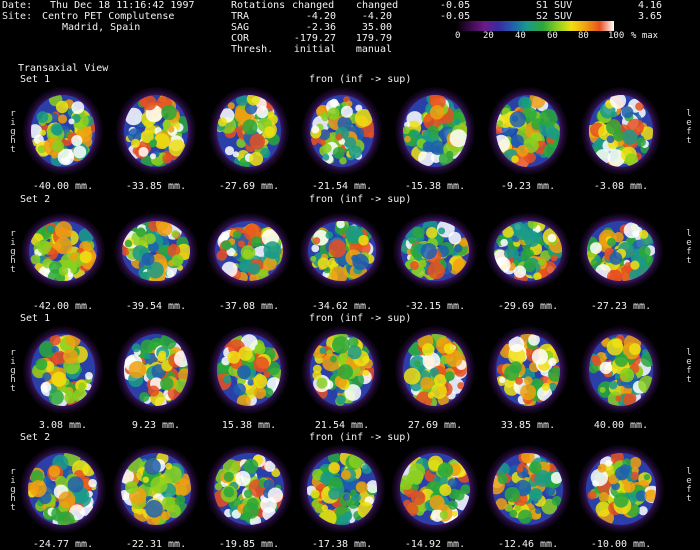 This screenshot has height=550, width=700. What do you see at coordinates (373, 49) in the screenshot?
I see `rotation-v2: manual` at bounding box center [373, 49].